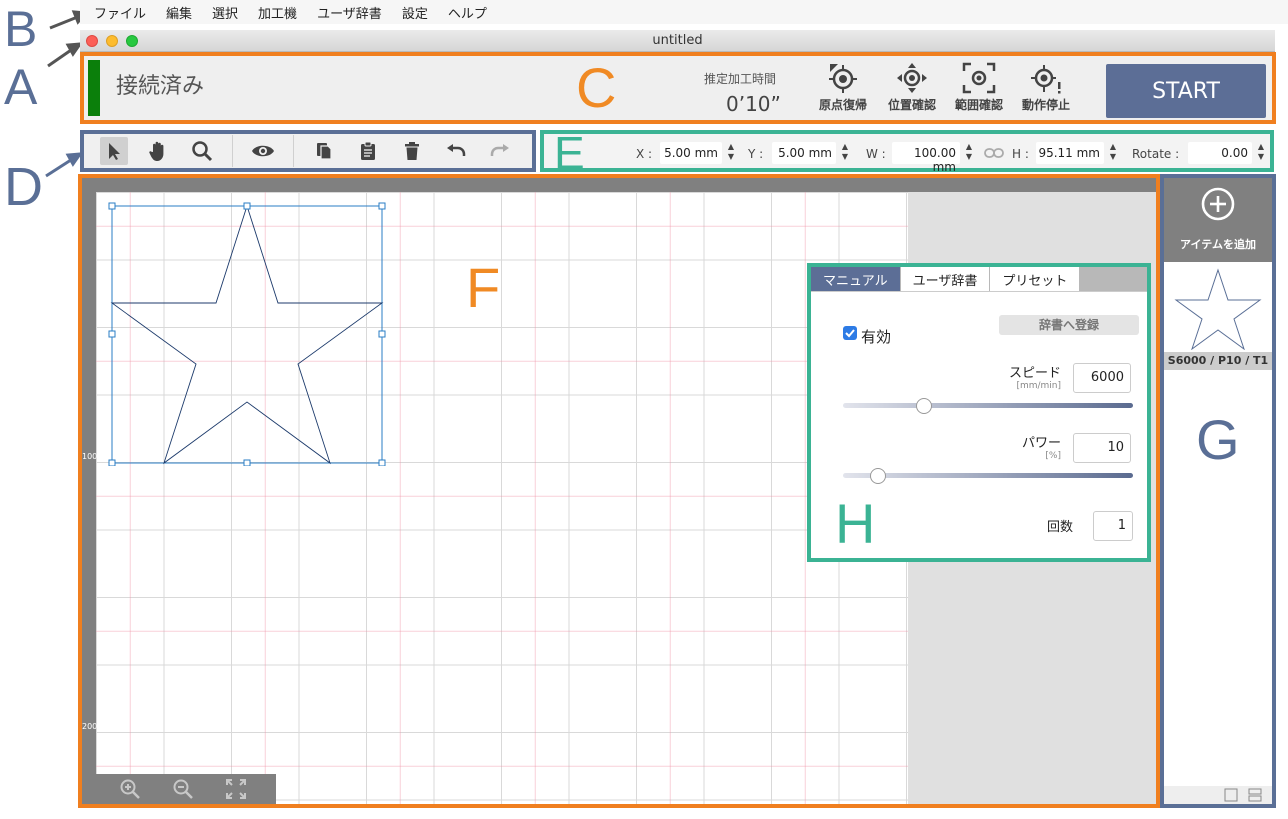  Describe the element at coordinates (1113, 526) in the screenshot. I see `count-input: 1` at that location.